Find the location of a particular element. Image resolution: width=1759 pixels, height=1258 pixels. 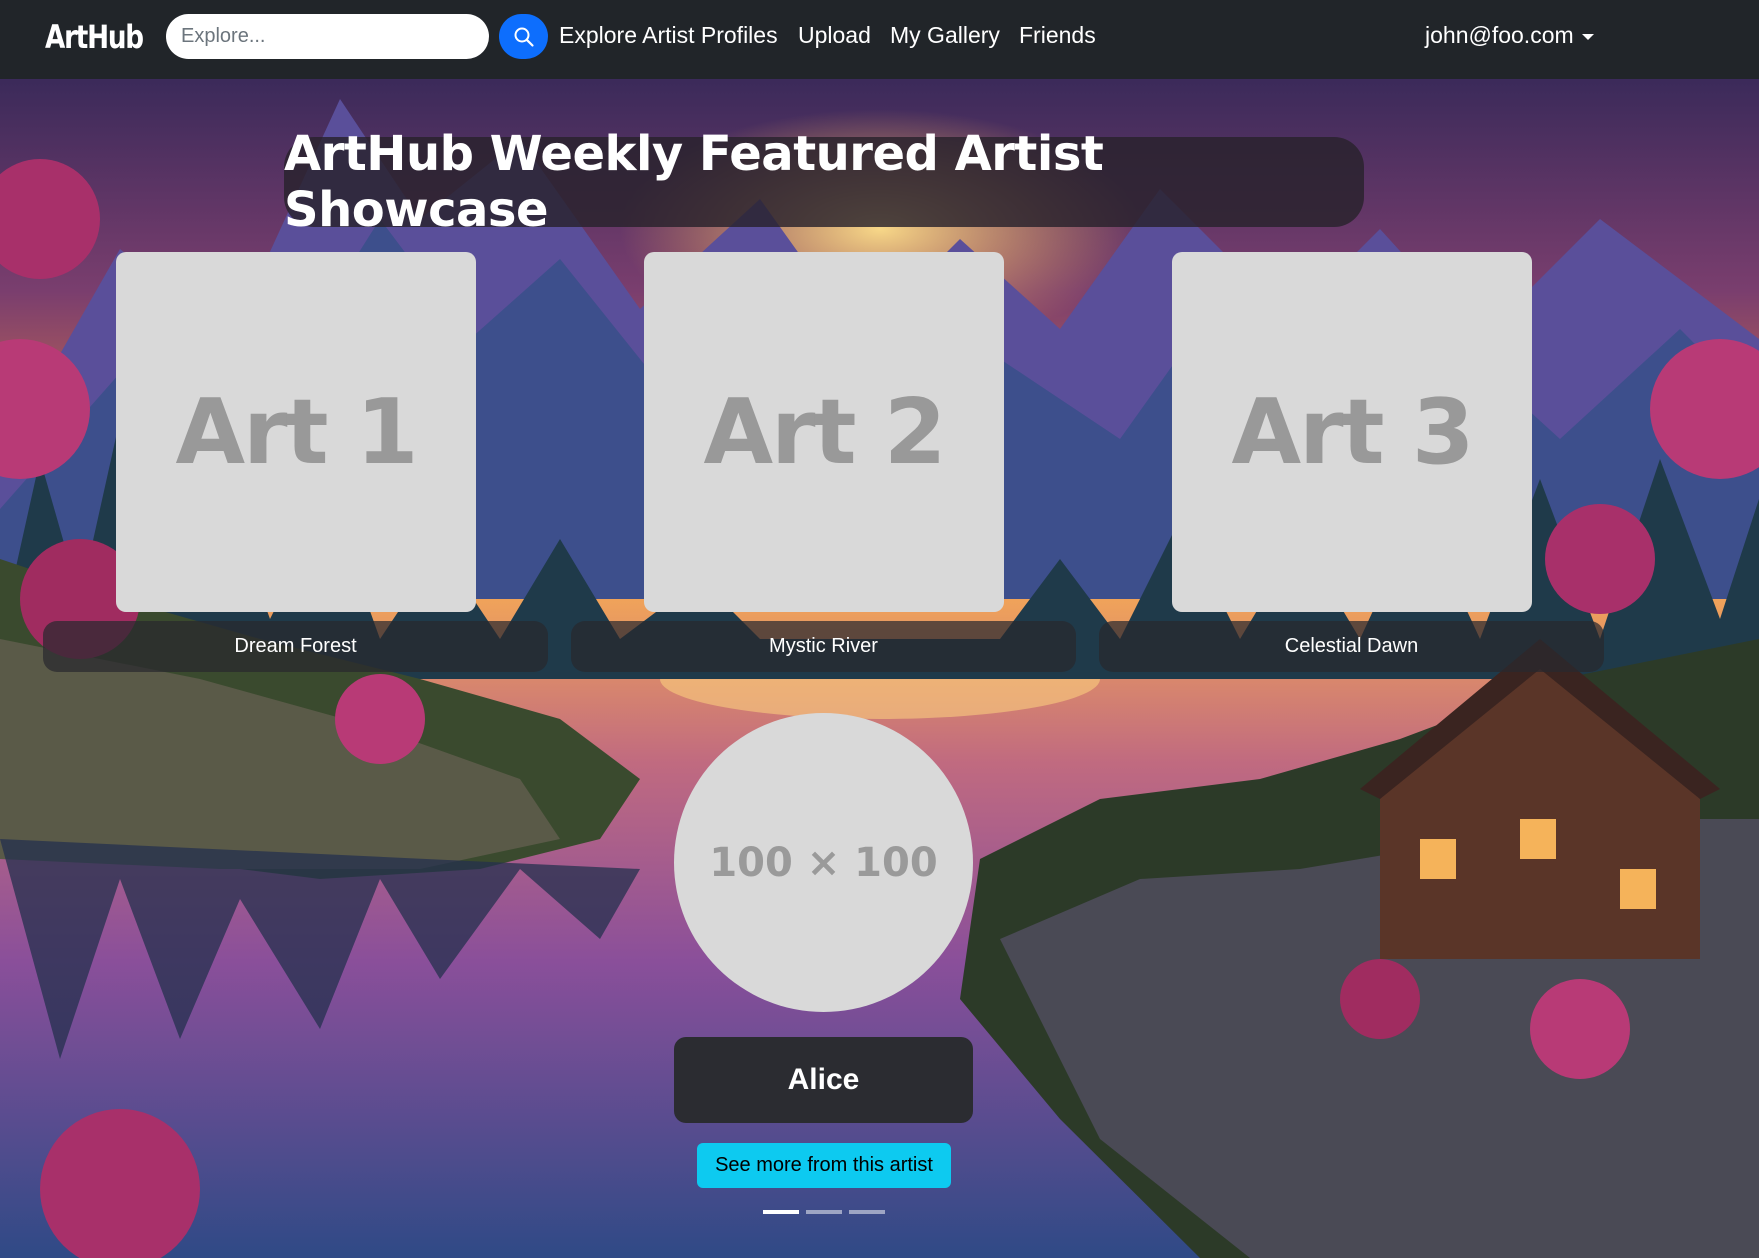

search-icon is located at coordinates (524, 37).